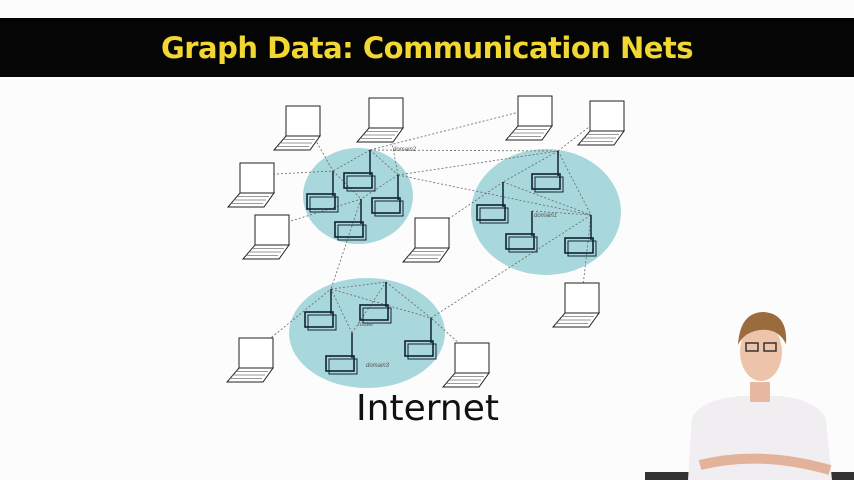  I want to click on domain2-label: domain2, so click(405, 150).